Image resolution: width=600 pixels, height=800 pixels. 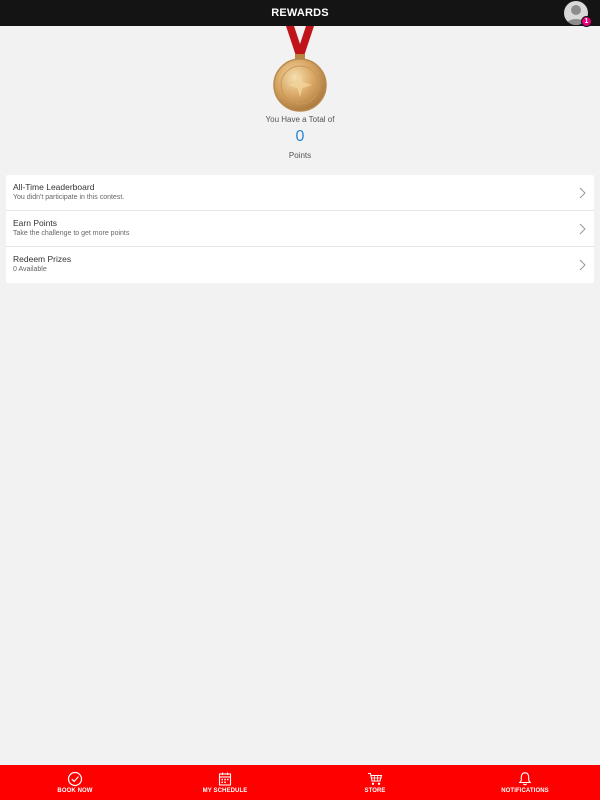 What do you see at coordinates (225, 779) in the screenshot?
I see `calendar-icon` at bounding box center [225, 779].